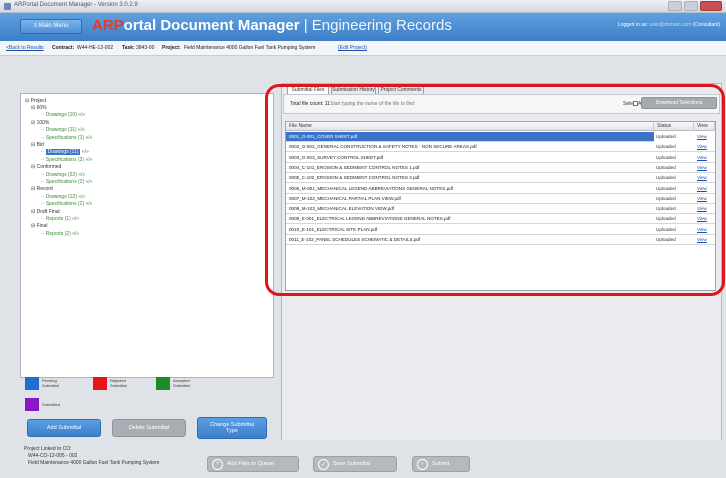 The width and height of the screenshot is (726, 478). I want to click on tree-item-label: Drawings (11) «/», so click(65, 130).